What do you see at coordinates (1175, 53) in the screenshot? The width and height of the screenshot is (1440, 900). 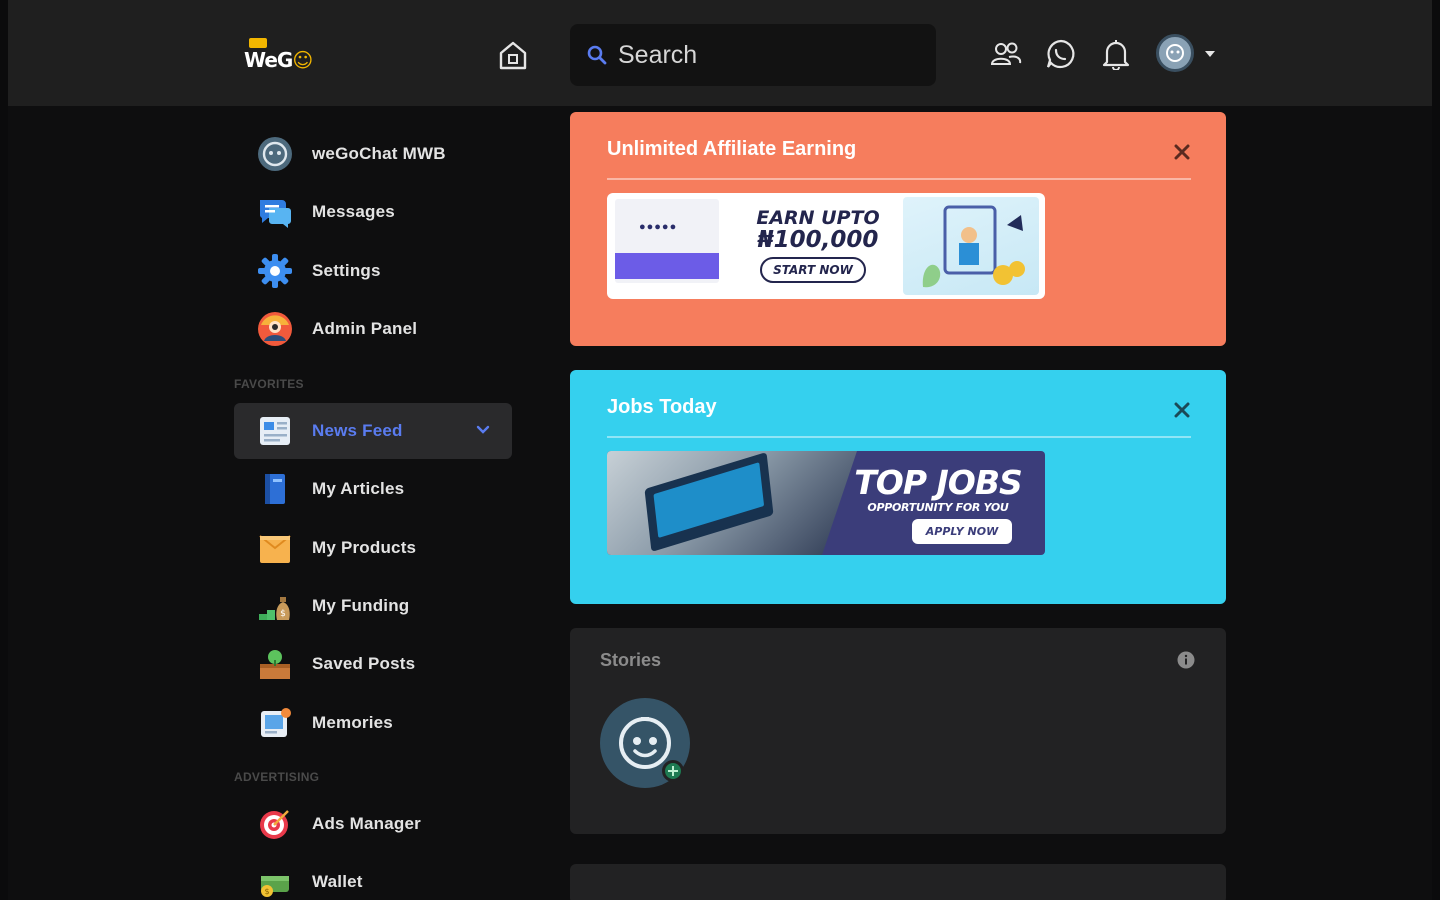 I see `user-avatar` at bounding box center [1175, 53].